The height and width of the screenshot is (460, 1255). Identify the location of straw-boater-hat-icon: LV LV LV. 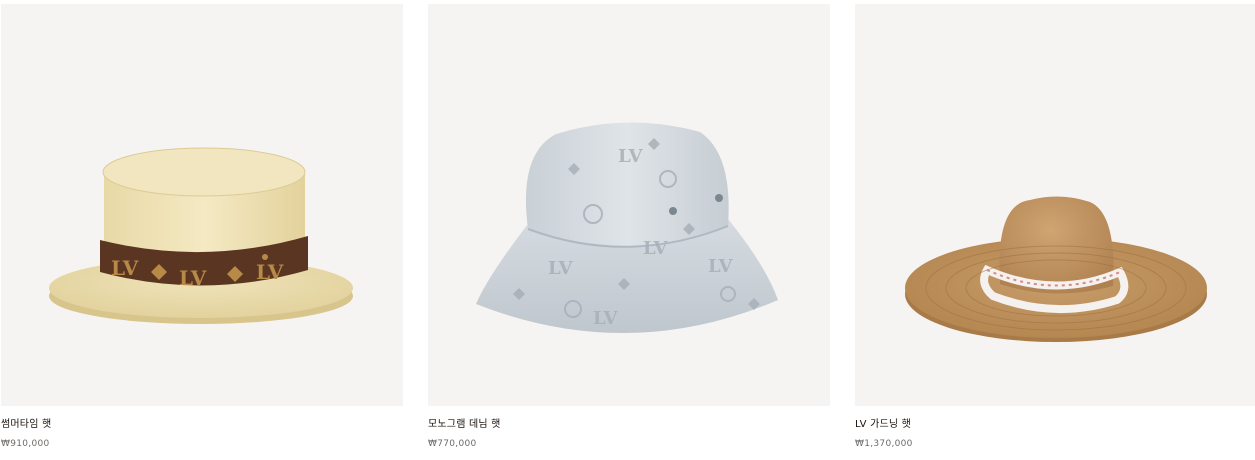
(201, 235).